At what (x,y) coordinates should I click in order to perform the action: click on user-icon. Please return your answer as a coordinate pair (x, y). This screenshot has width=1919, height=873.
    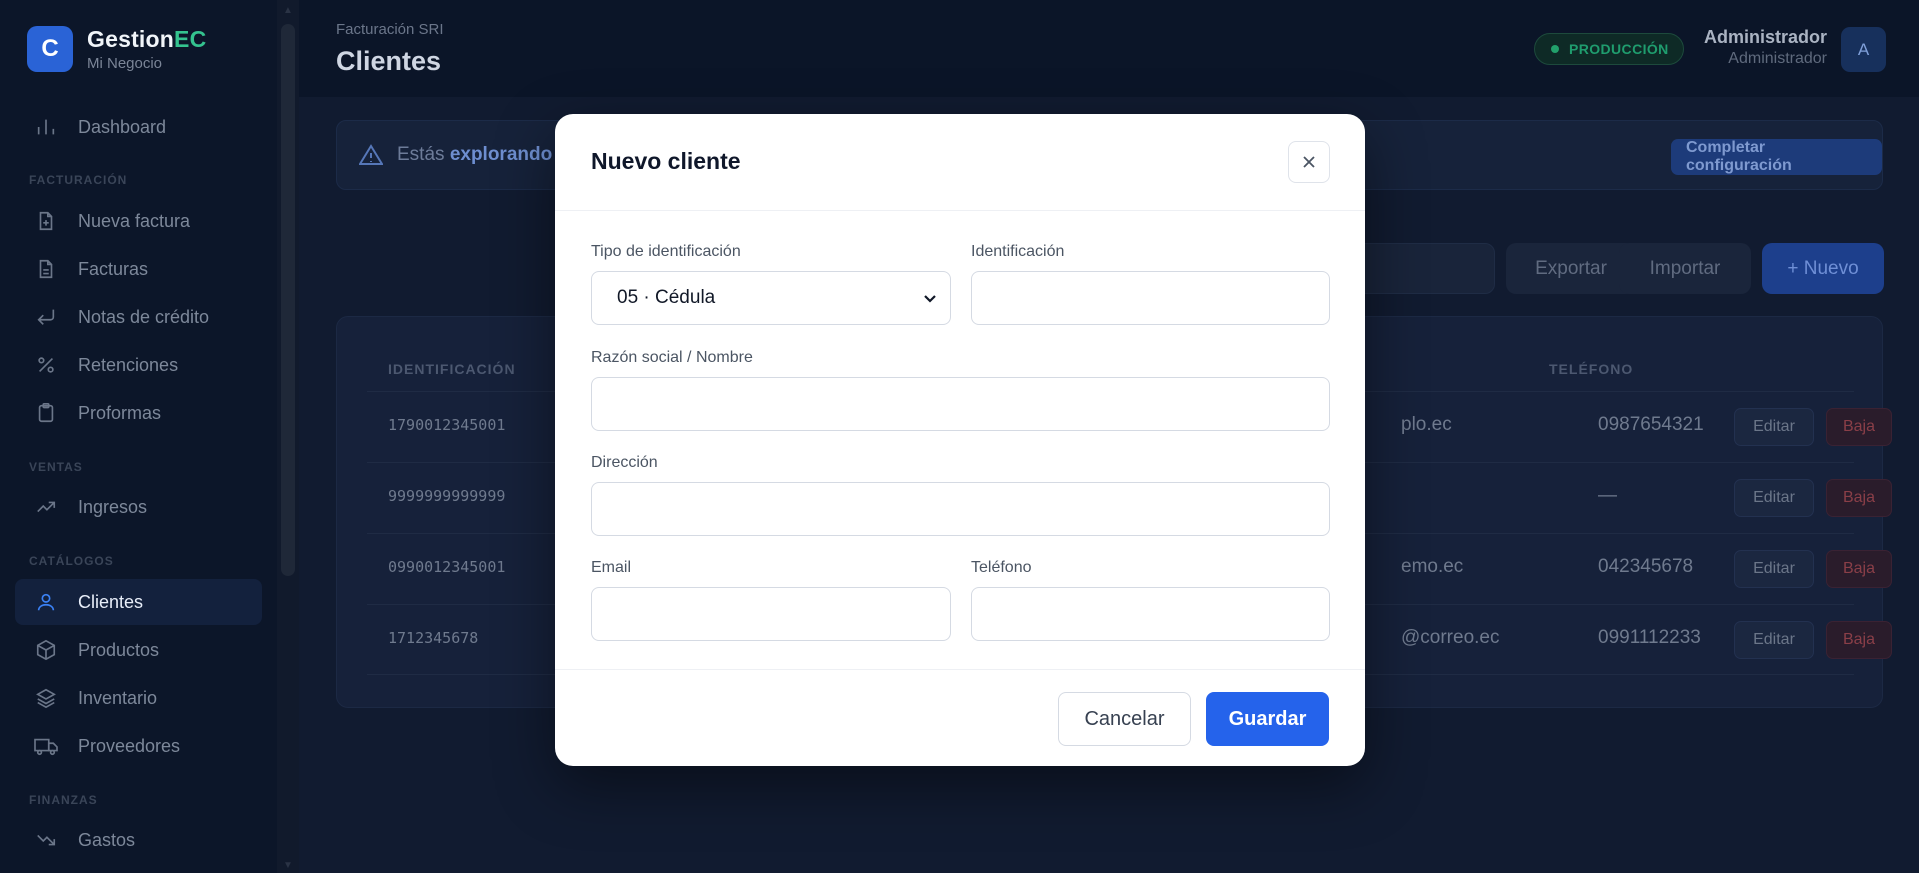
    Looking at the image, I should click on (46, 602).